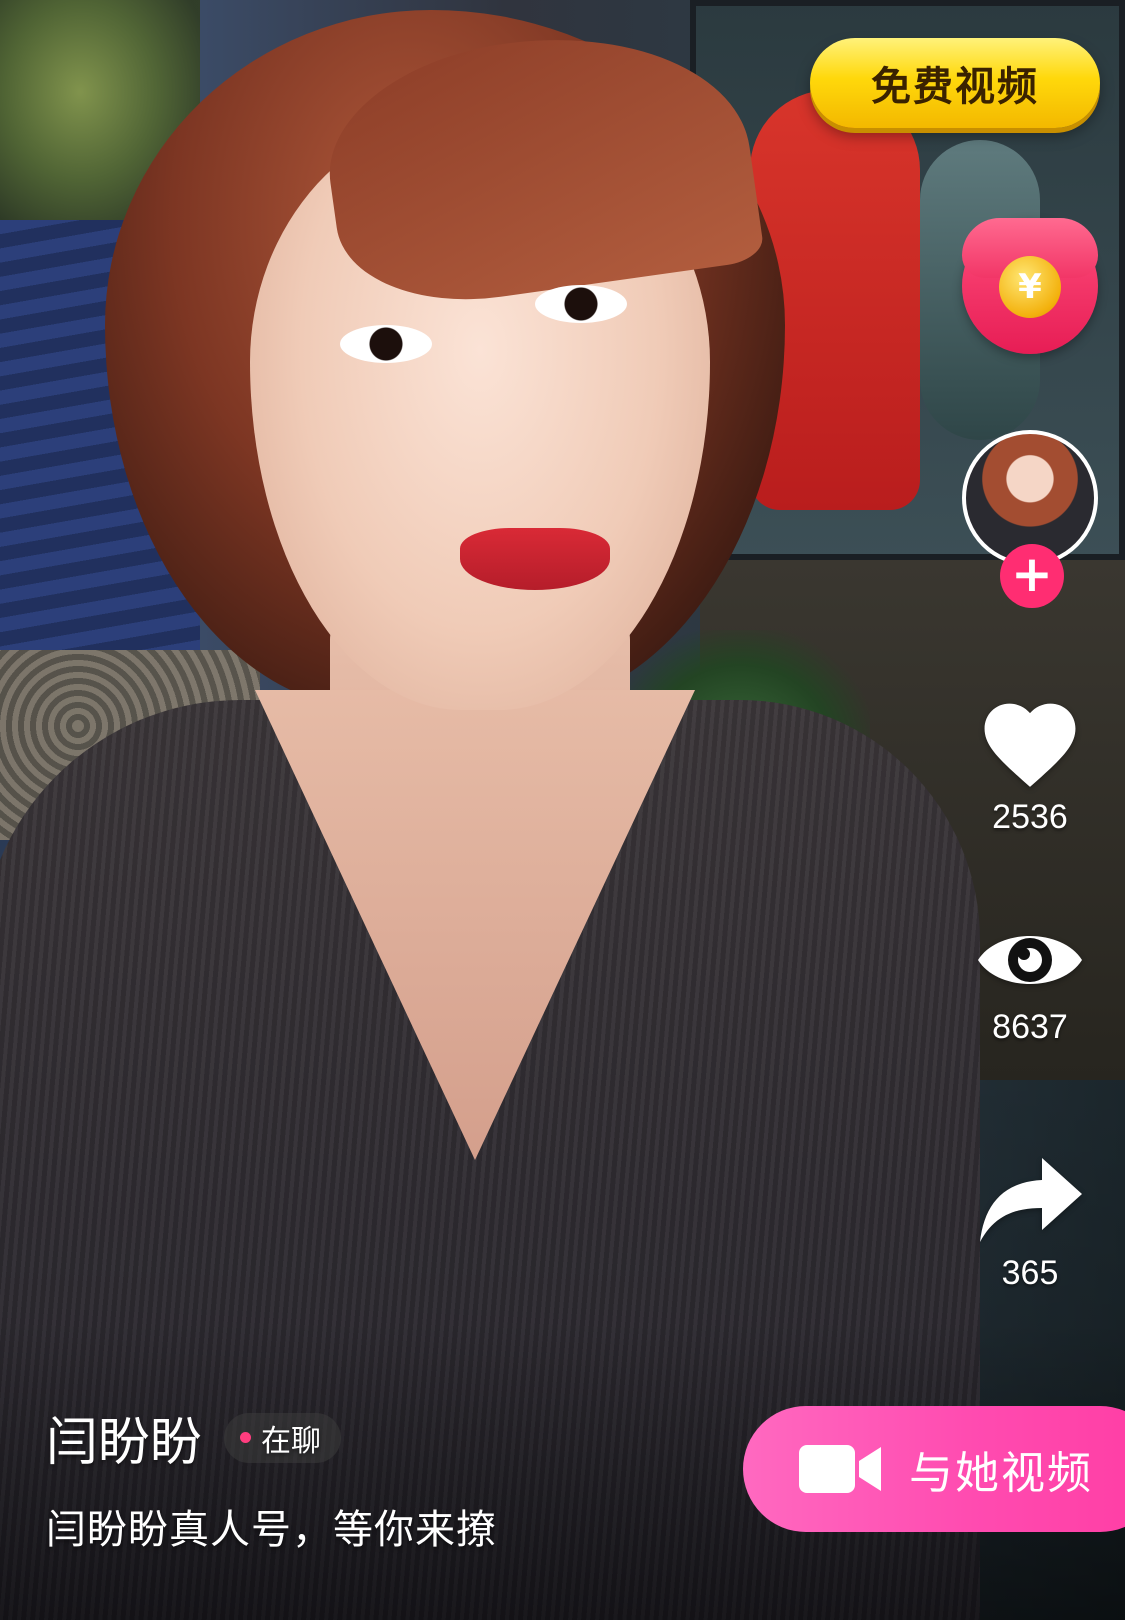  Describe the element at coordinates (1032, 576) in the screenshot. I see `follow-button: +` at that location.